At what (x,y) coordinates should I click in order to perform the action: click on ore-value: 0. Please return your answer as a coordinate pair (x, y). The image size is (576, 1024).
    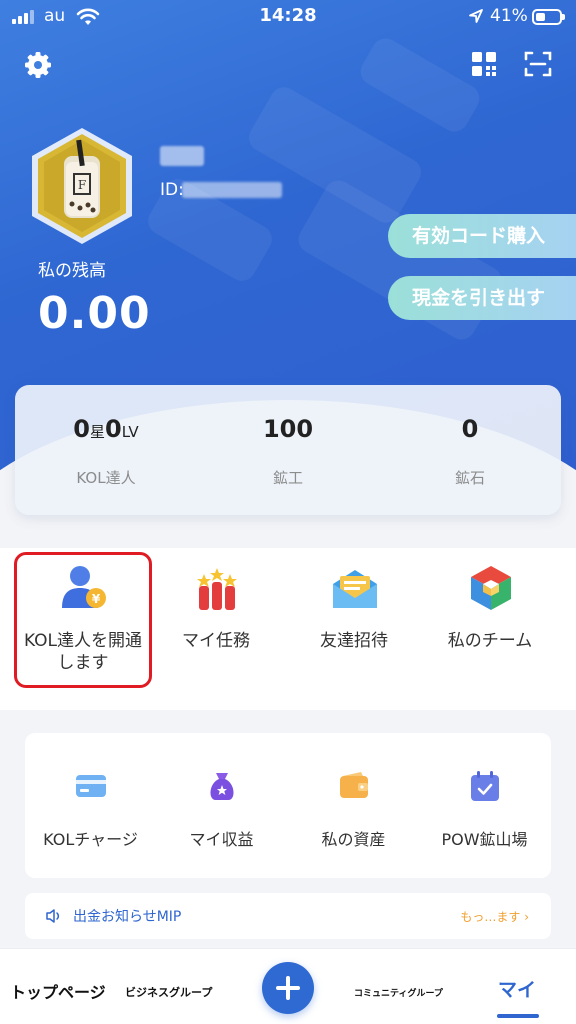
    Looking at the image, I should click on (470, 429).